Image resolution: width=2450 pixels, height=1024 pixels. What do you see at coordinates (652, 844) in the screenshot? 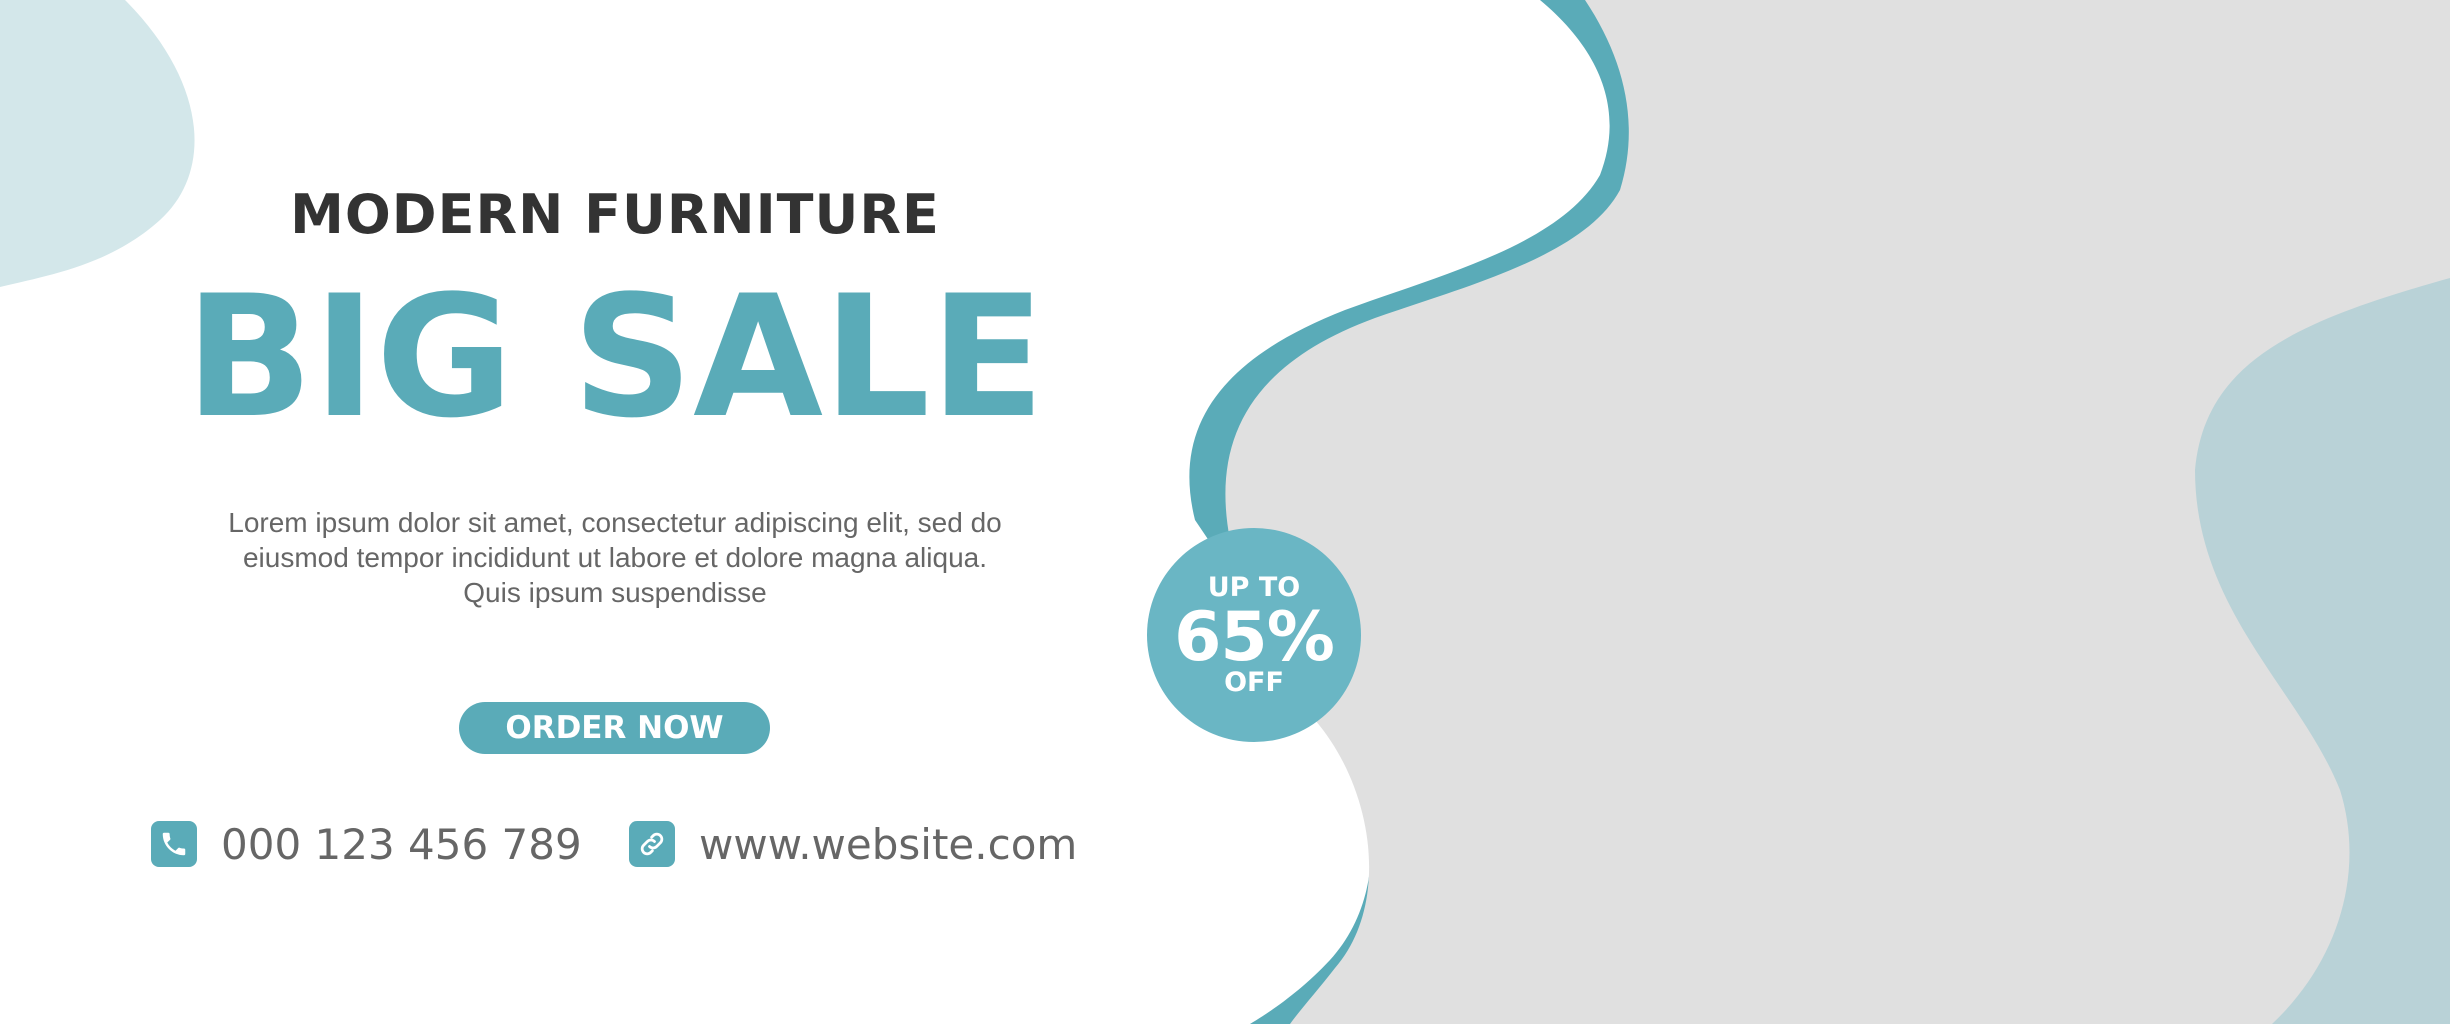
I see `link-icon` at bounding box center [652, 844].